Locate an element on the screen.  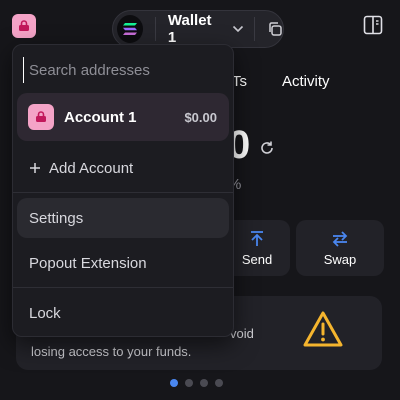
sidebar-icon is located at coordinates (373, 25).